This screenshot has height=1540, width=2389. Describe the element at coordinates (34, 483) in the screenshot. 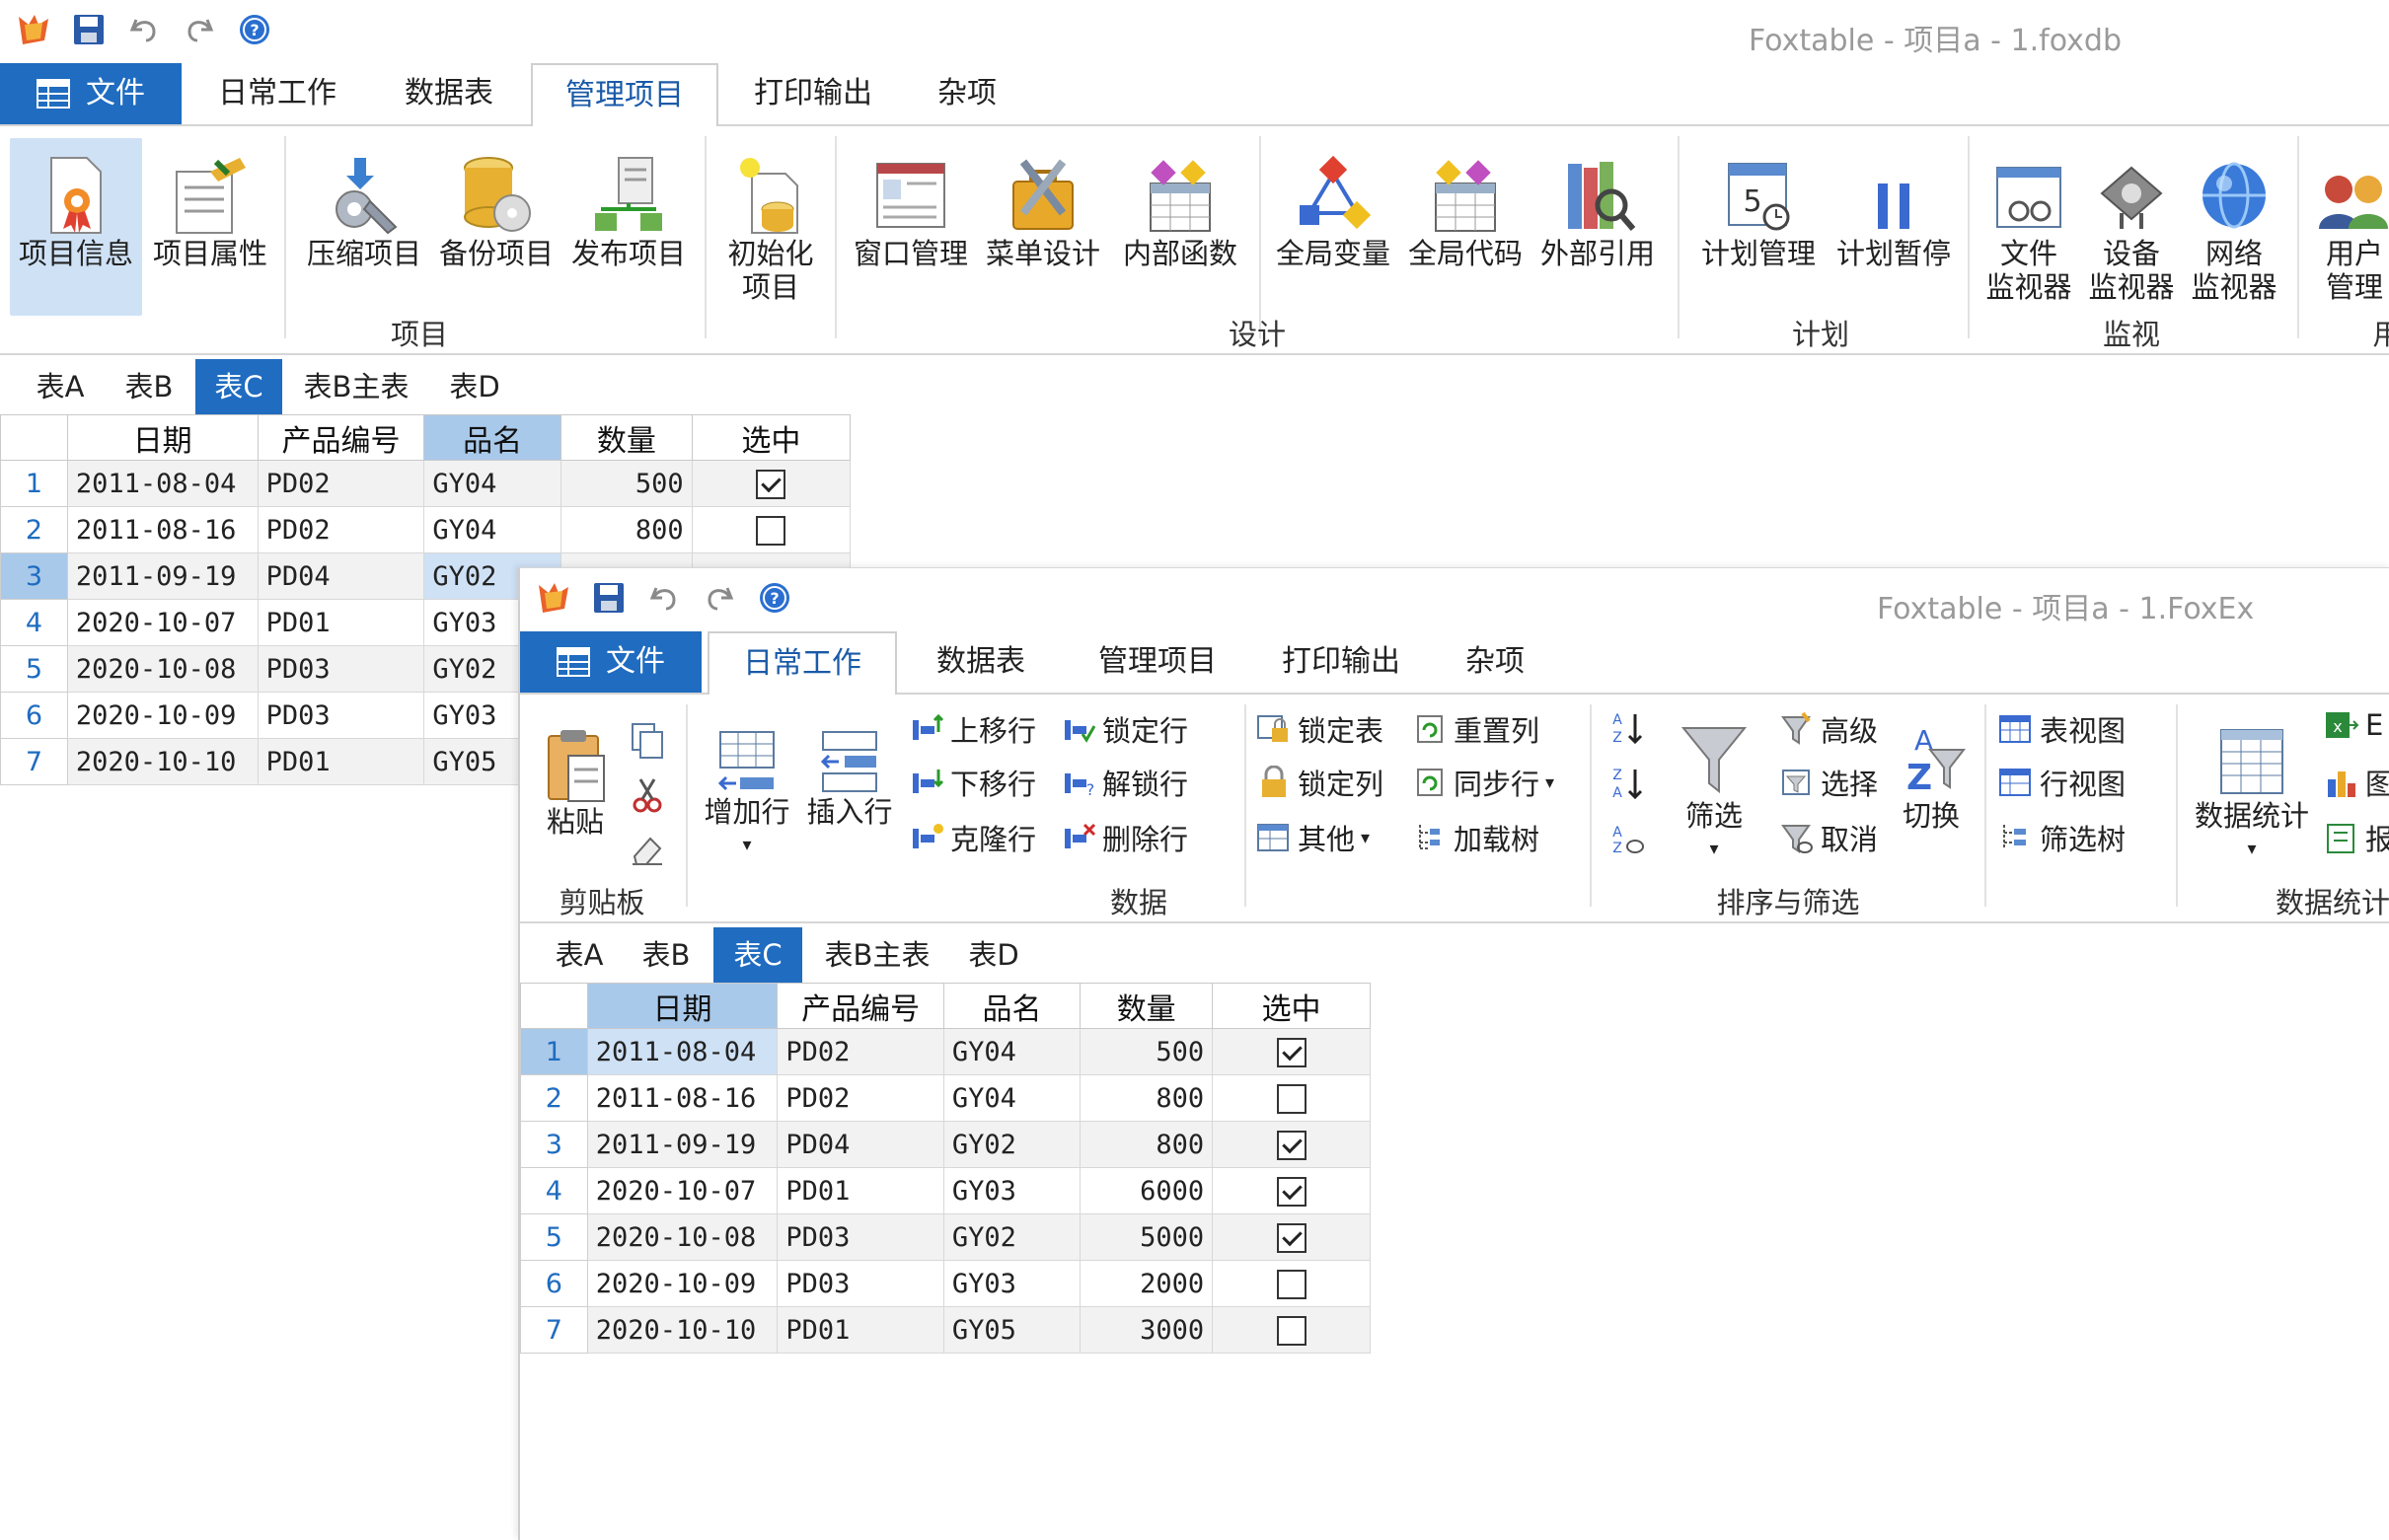

I see `row-number: 1` at that location.